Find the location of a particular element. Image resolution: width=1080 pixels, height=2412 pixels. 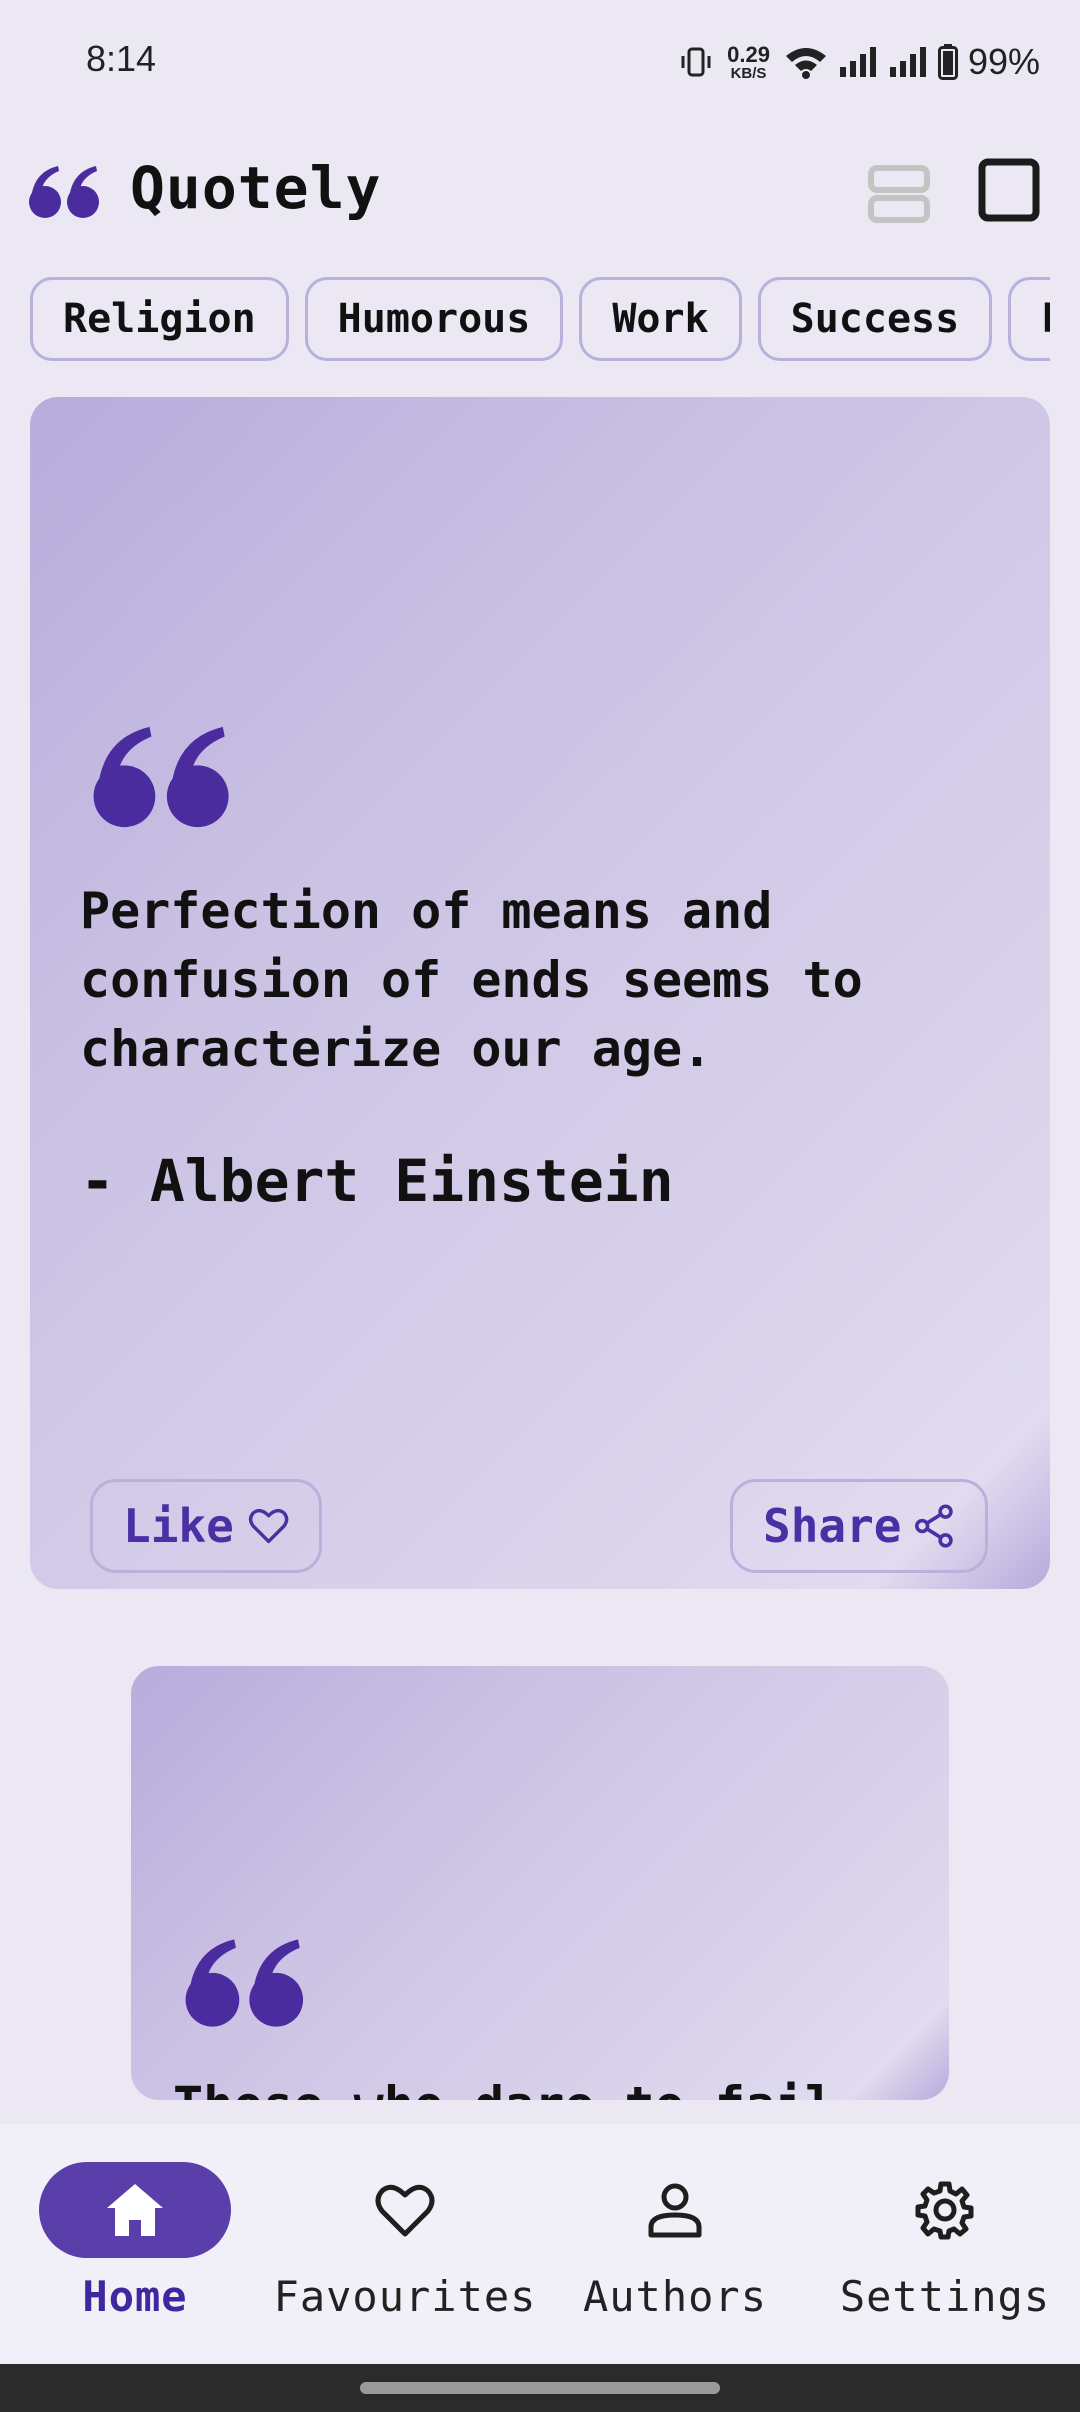

bottom-navigation: Home Favourites Authors Settings is located at coordinates (540, 2244).